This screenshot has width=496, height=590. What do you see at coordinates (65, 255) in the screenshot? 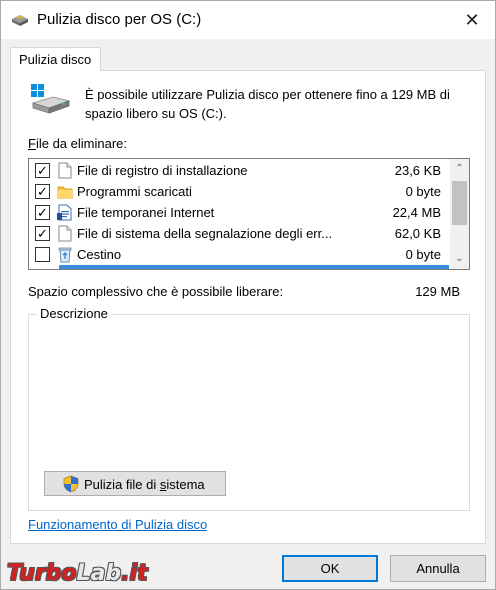
I see `recycle-bin-icon` at bounding box center [65, 255].